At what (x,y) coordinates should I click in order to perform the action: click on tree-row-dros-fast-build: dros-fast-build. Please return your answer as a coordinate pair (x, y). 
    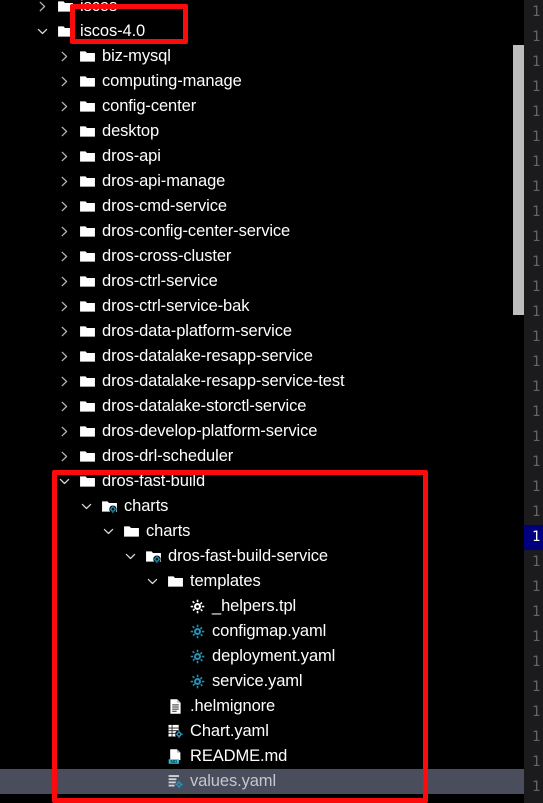
    Looking at the image, I should click on (262, 481).